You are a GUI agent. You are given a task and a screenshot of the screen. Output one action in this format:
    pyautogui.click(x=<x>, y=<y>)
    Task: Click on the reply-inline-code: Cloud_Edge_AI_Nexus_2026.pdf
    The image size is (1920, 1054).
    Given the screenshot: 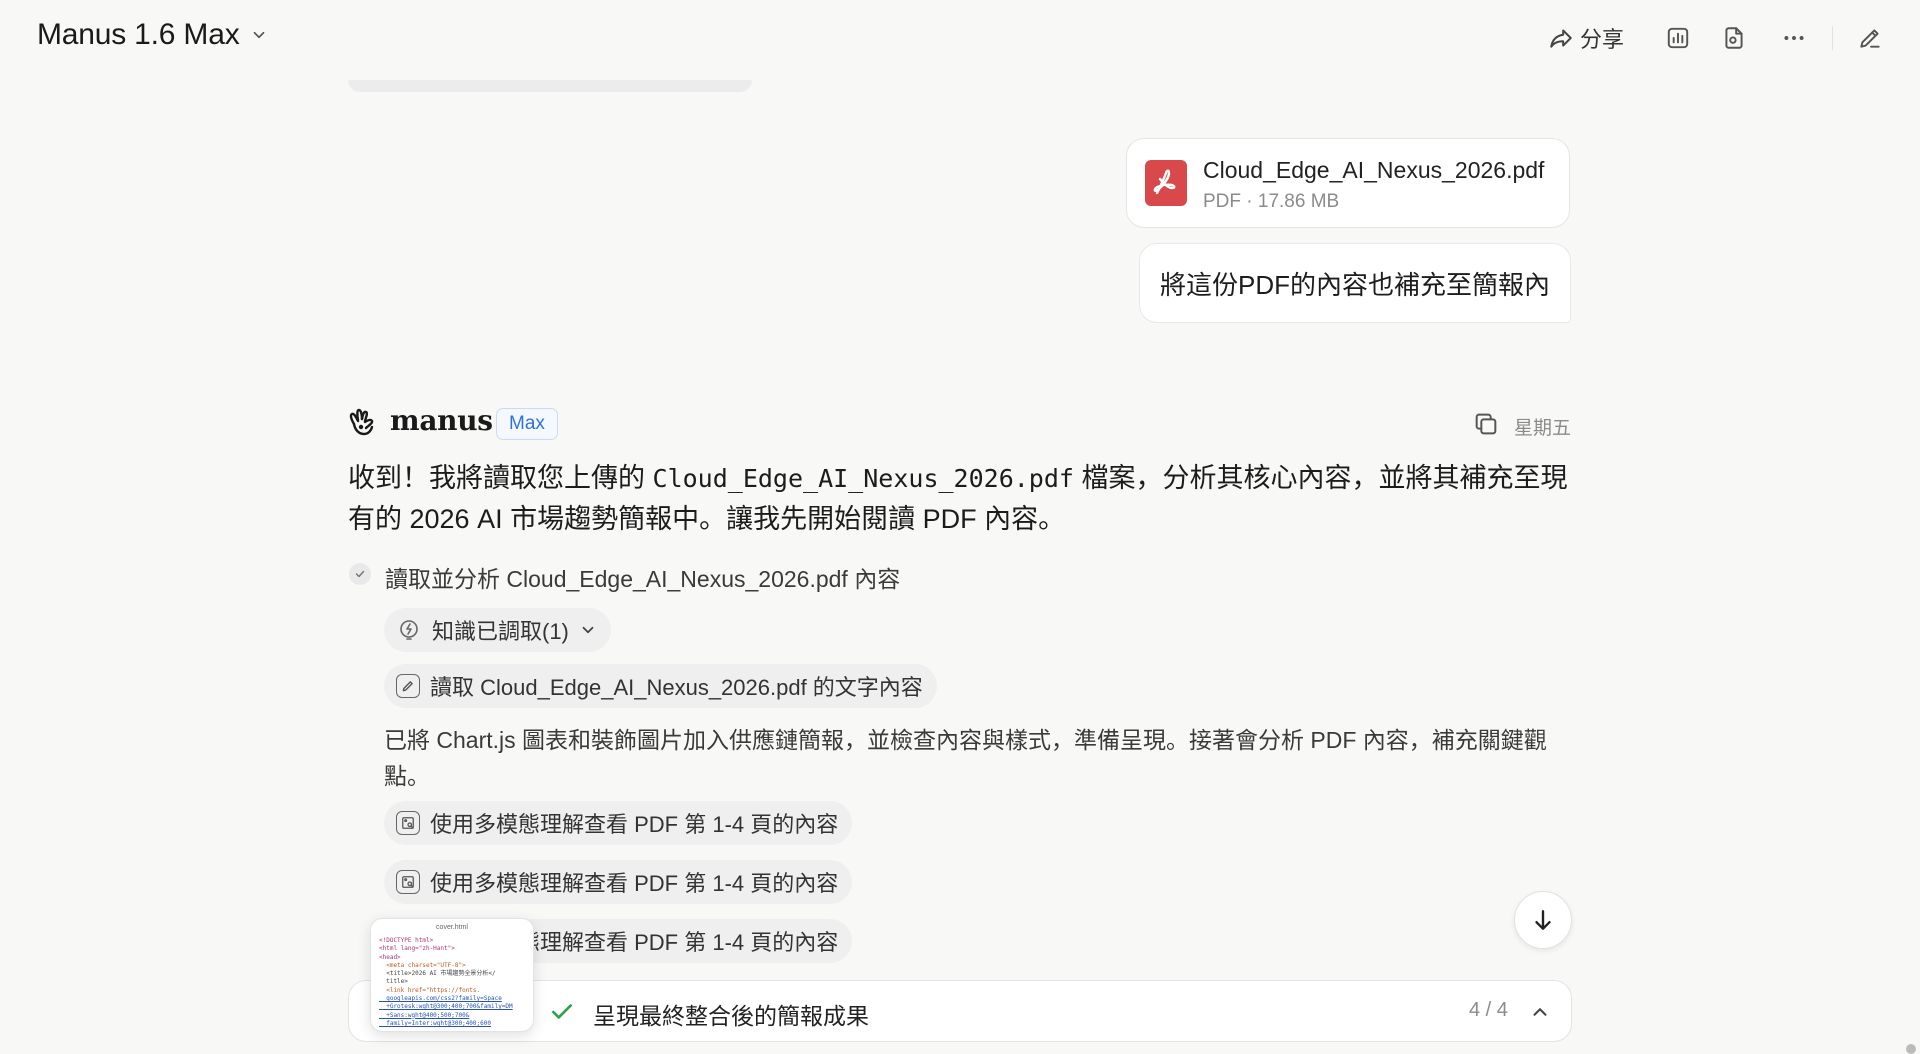 What is the action you would take?
    pyautogui.click(x=863, y=478)
    